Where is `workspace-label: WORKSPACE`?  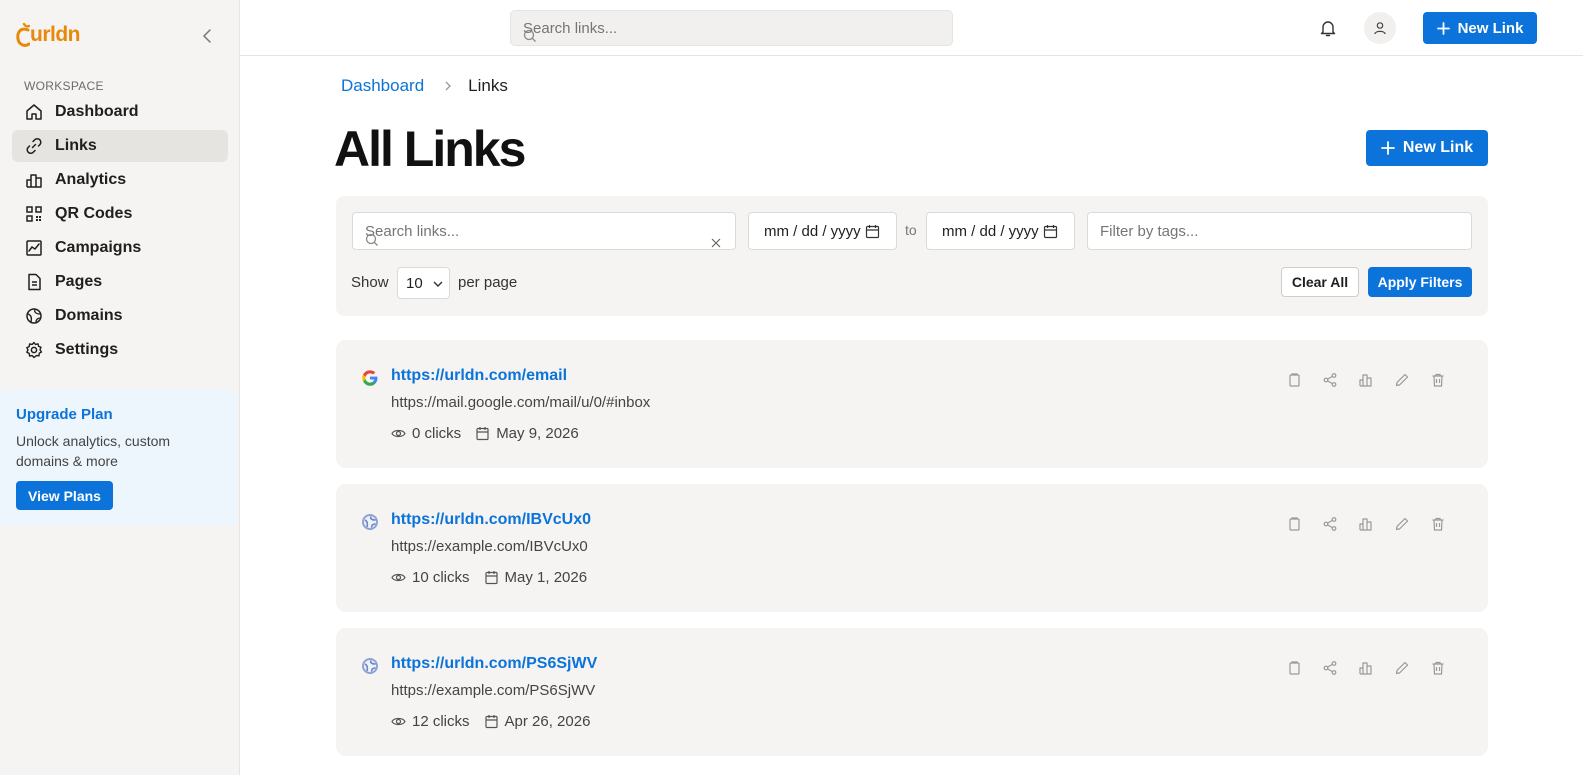
workspace-label: WORKSPACE is located at coordinates (64, 86).